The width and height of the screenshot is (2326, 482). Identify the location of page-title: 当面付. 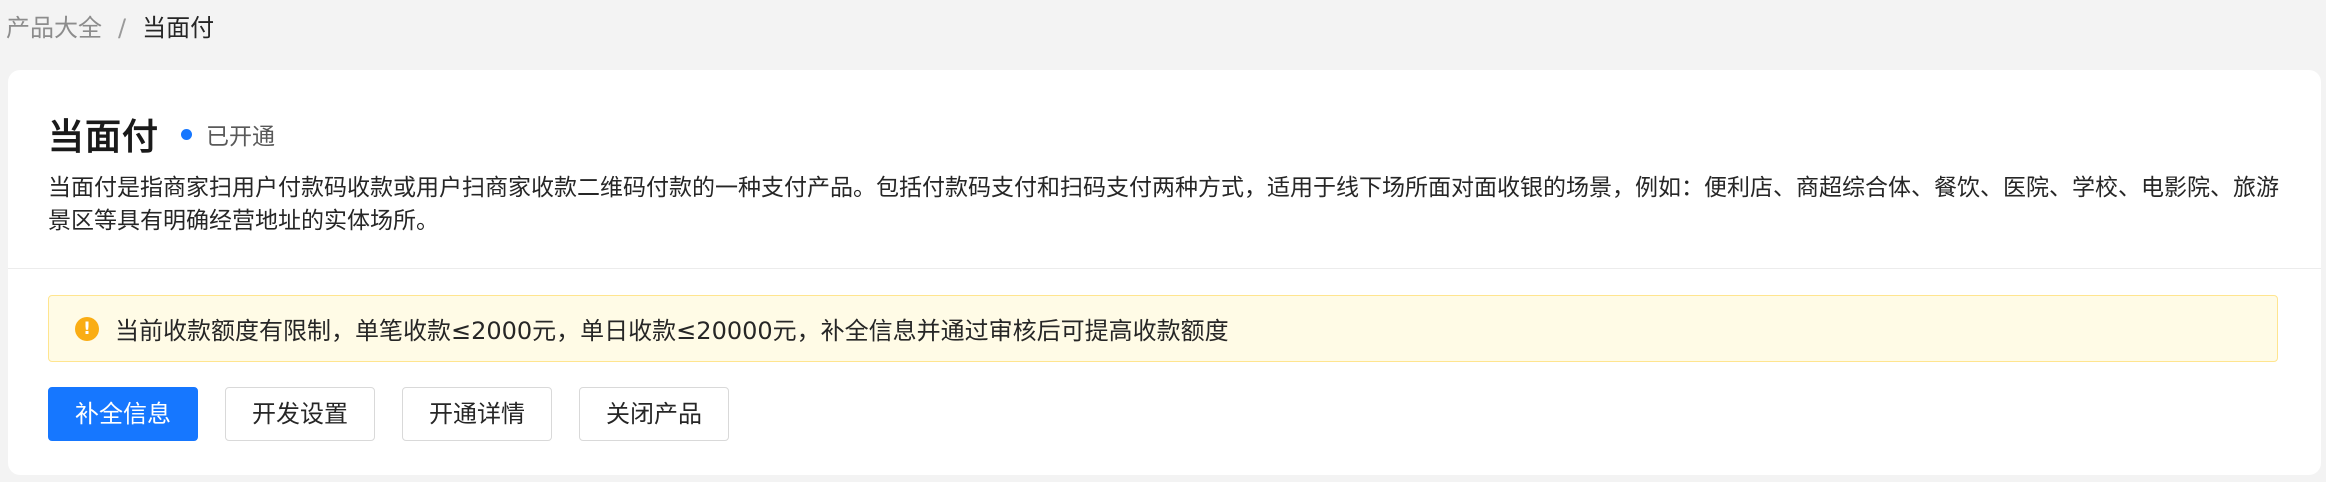
(104, 137).